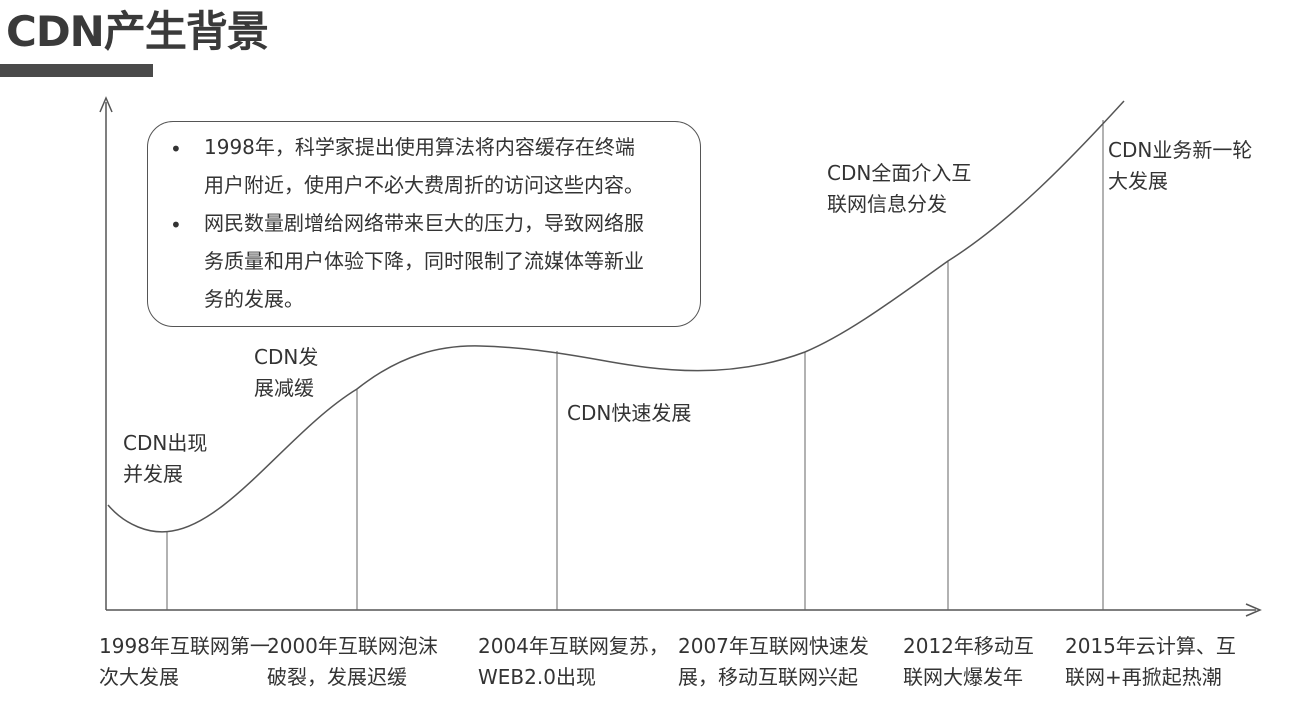  Describe the element at coordinates (424, 185) in the screenshot. I see `info-line: 用户附近，使用户不必大费周折的访问这些内容。` at that location.